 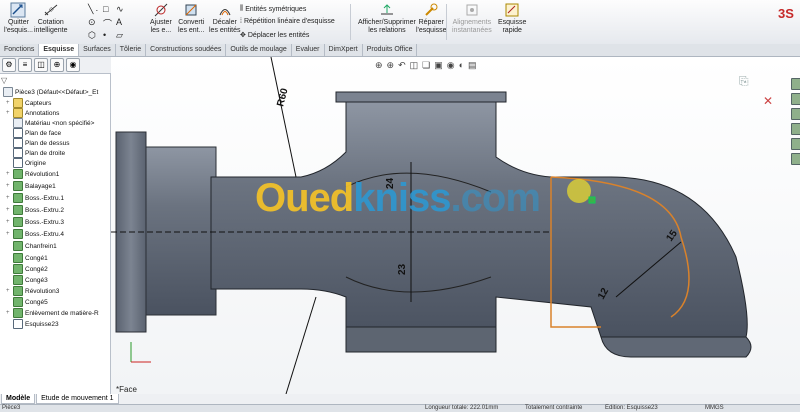 I want to click on filter-icon: ▽, so click(x=4, y=80).